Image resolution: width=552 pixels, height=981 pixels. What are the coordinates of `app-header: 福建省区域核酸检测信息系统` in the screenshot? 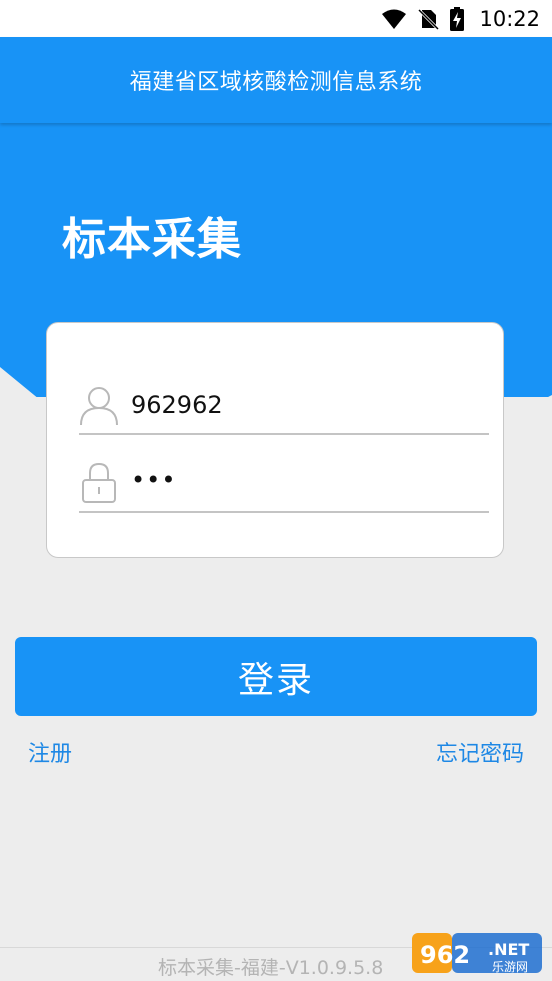 It's located at (276, 80).